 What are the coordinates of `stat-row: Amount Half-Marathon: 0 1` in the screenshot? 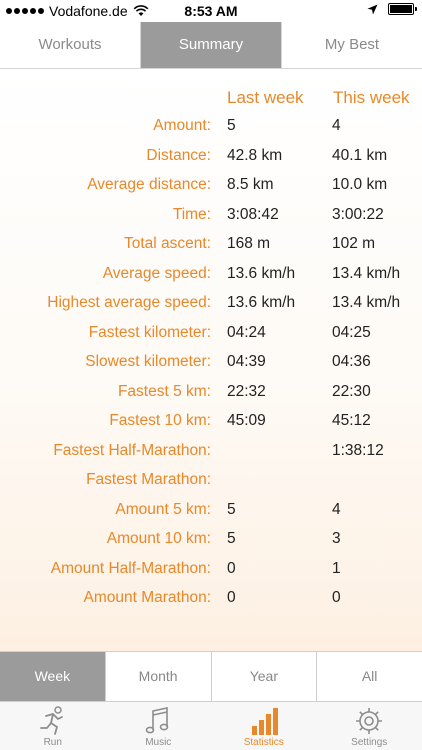 It's located at (211, 572).